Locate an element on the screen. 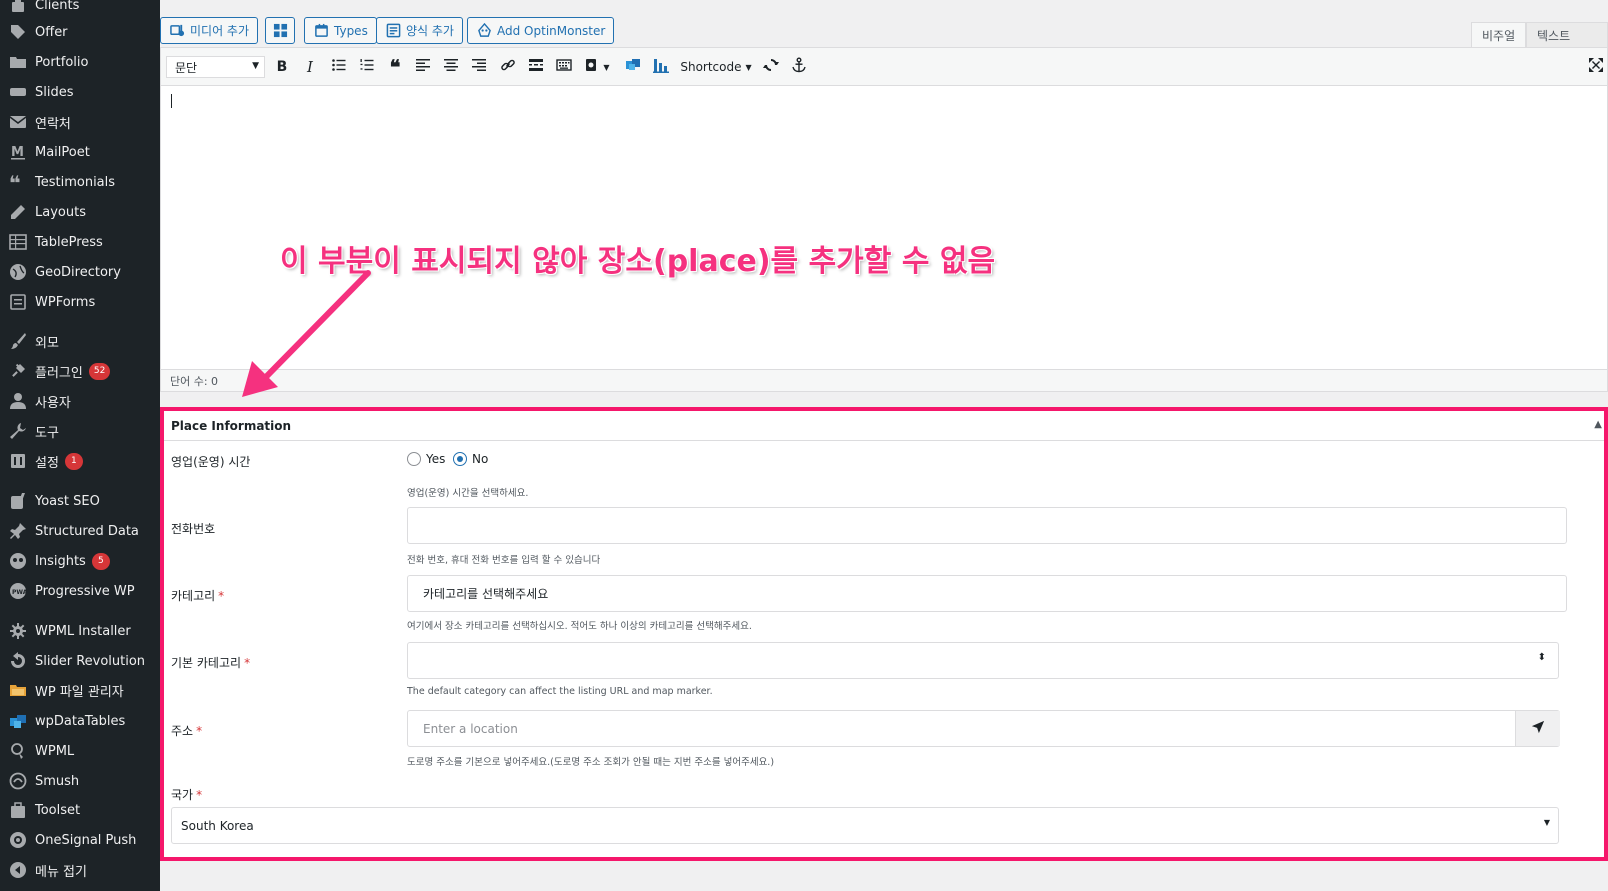  hours-label: 영업(운영) 시간 is located at coordinates (210, 461).